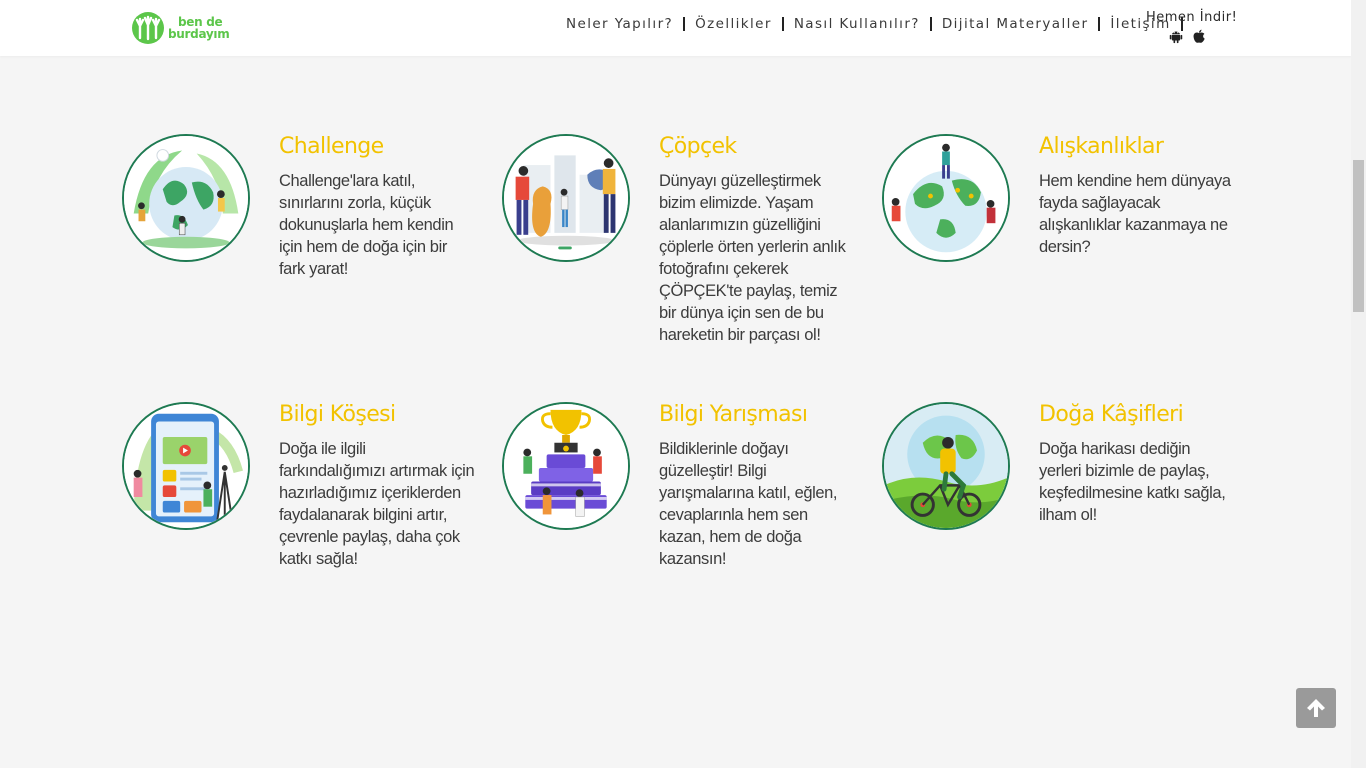 This screenshot has height=768, width=1366. What do you see at coordinates (619, 24) in the screenshot?
I see `nav-link-neler-yapilir: Neler Yapılır?` at bounding box center [619, 24].